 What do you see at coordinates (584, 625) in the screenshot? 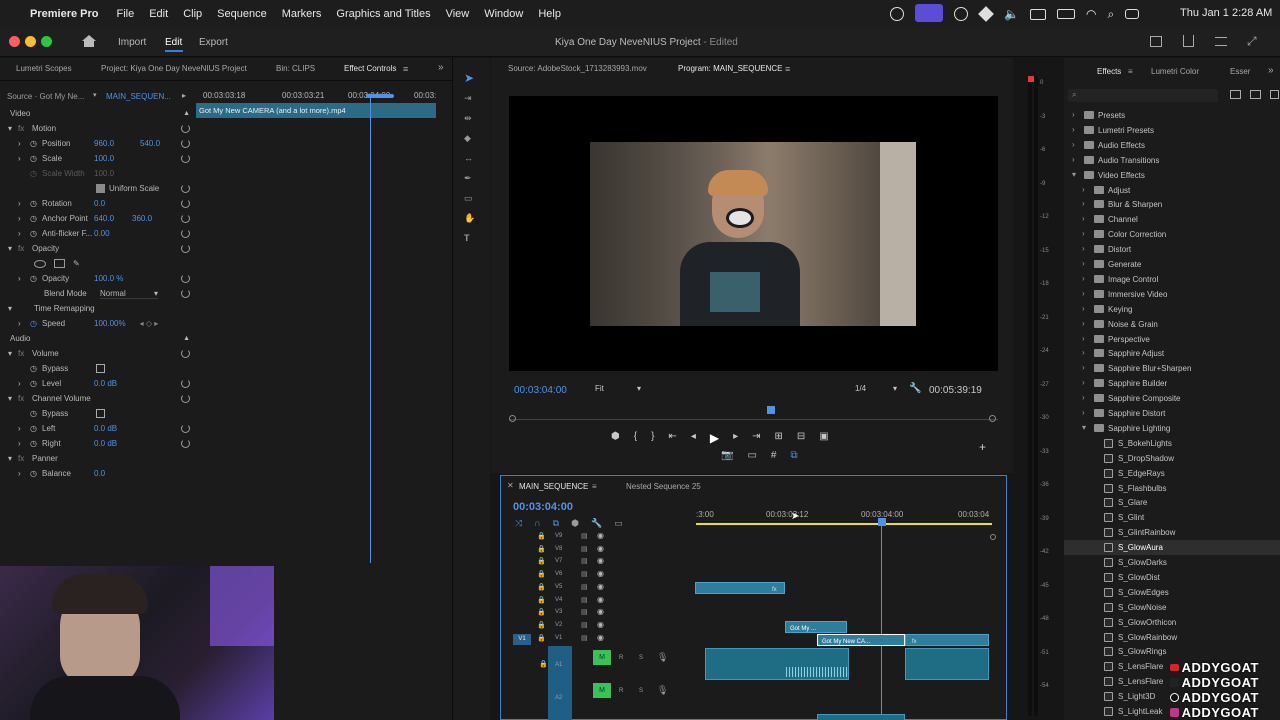
I see `sync-lock-icon: ▤` at bounding box center [584, 625].